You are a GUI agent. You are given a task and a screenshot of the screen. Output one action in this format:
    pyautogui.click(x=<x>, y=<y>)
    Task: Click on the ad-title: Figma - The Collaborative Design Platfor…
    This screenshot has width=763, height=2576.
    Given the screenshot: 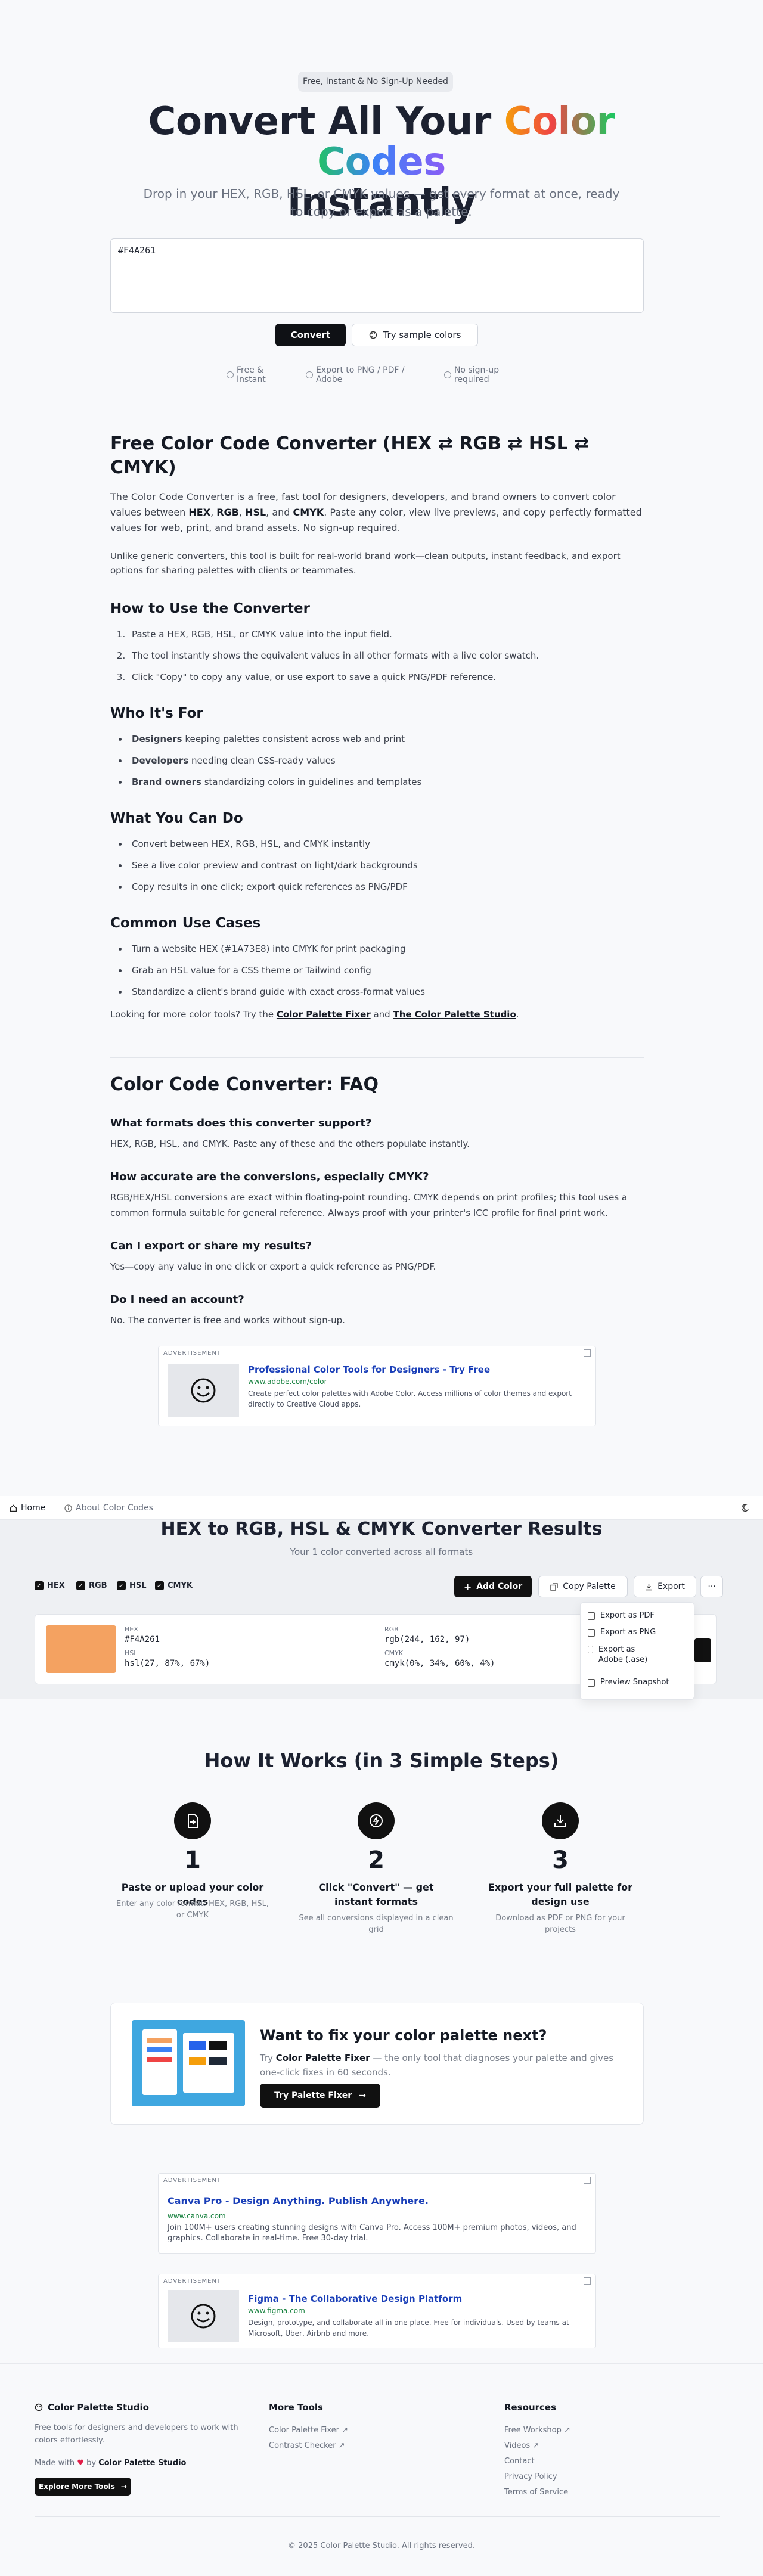 What is the action you would take?
    pyautogui.click(x=355, y=2299)
    